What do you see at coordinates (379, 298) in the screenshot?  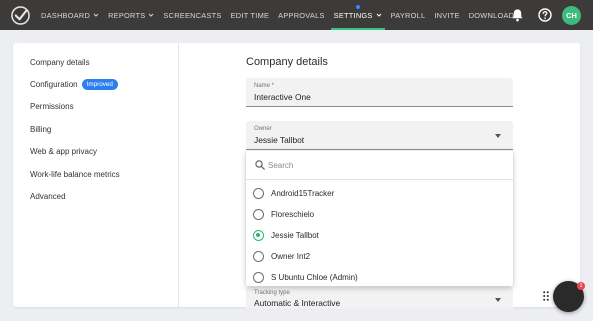 I see `tracking-type-select: Tracking type Automatic & Interactive` at bounding box center [379, 298].